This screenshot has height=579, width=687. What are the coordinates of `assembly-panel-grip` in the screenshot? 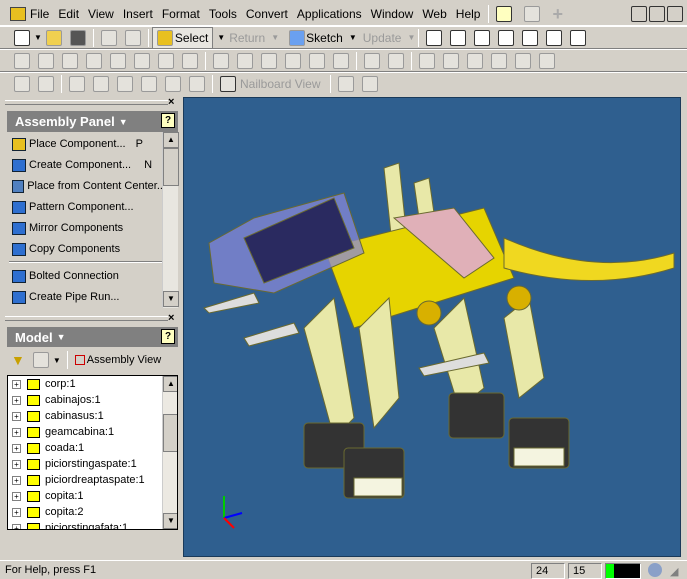 It's located at (86, 102).